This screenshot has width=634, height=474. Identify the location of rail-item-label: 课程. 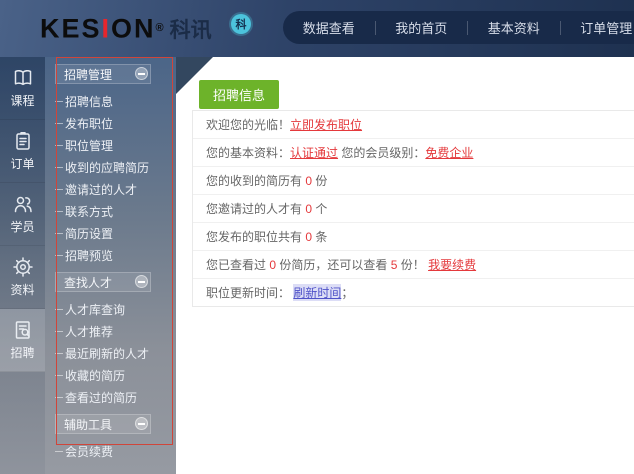
(22, 101).